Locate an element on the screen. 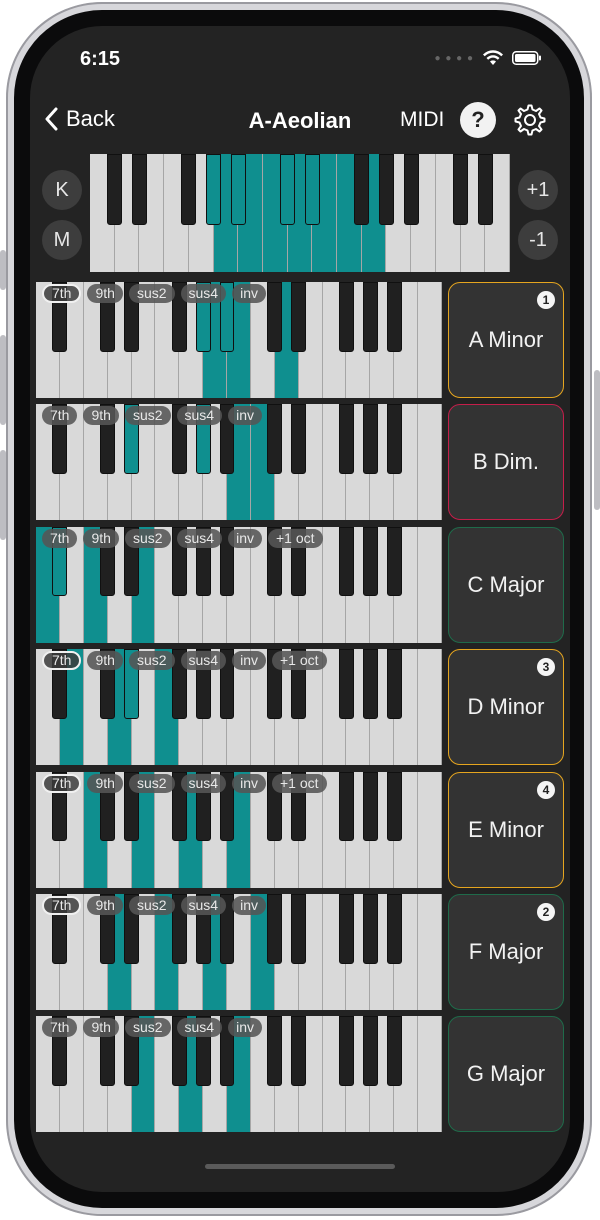  help-button: ? is located at coordinates (478, 120).